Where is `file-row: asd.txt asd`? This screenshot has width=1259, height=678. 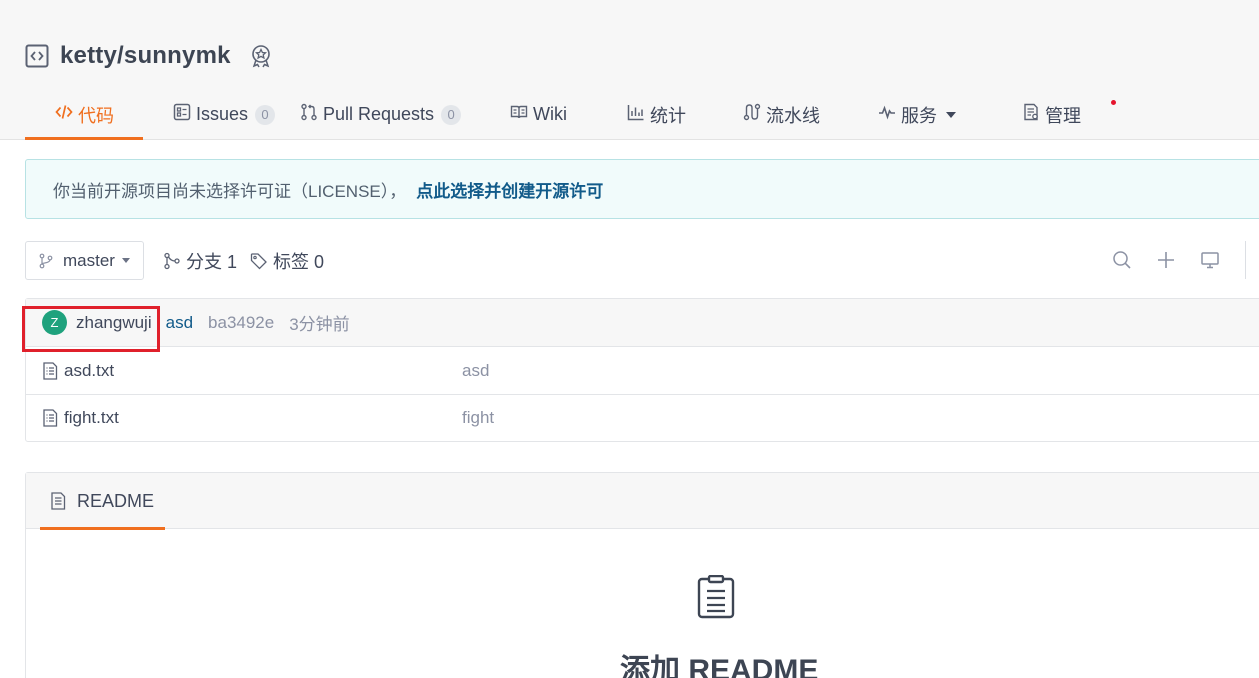 file-row: asd.txt asd is located at coordinates (642, 370).